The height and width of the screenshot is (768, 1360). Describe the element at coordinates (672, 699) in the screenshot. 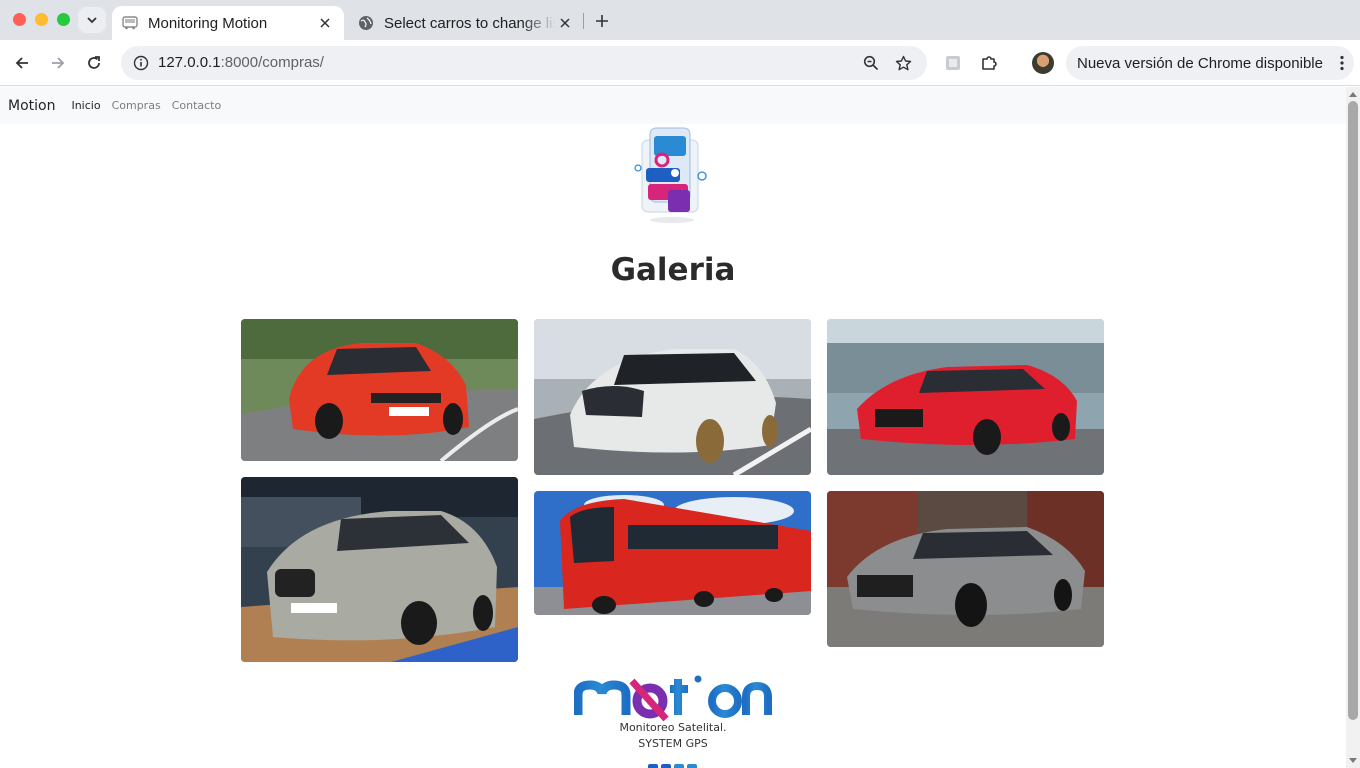

I see `motion-logo` at that location.